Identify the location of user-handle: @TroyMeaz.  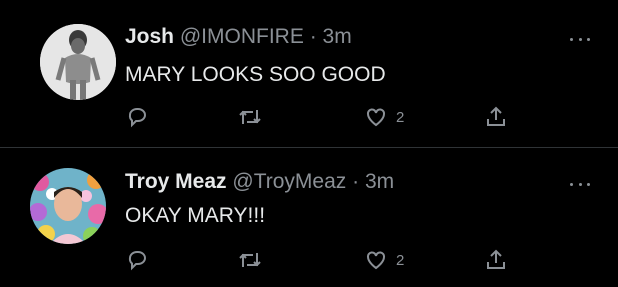
(289, 181).